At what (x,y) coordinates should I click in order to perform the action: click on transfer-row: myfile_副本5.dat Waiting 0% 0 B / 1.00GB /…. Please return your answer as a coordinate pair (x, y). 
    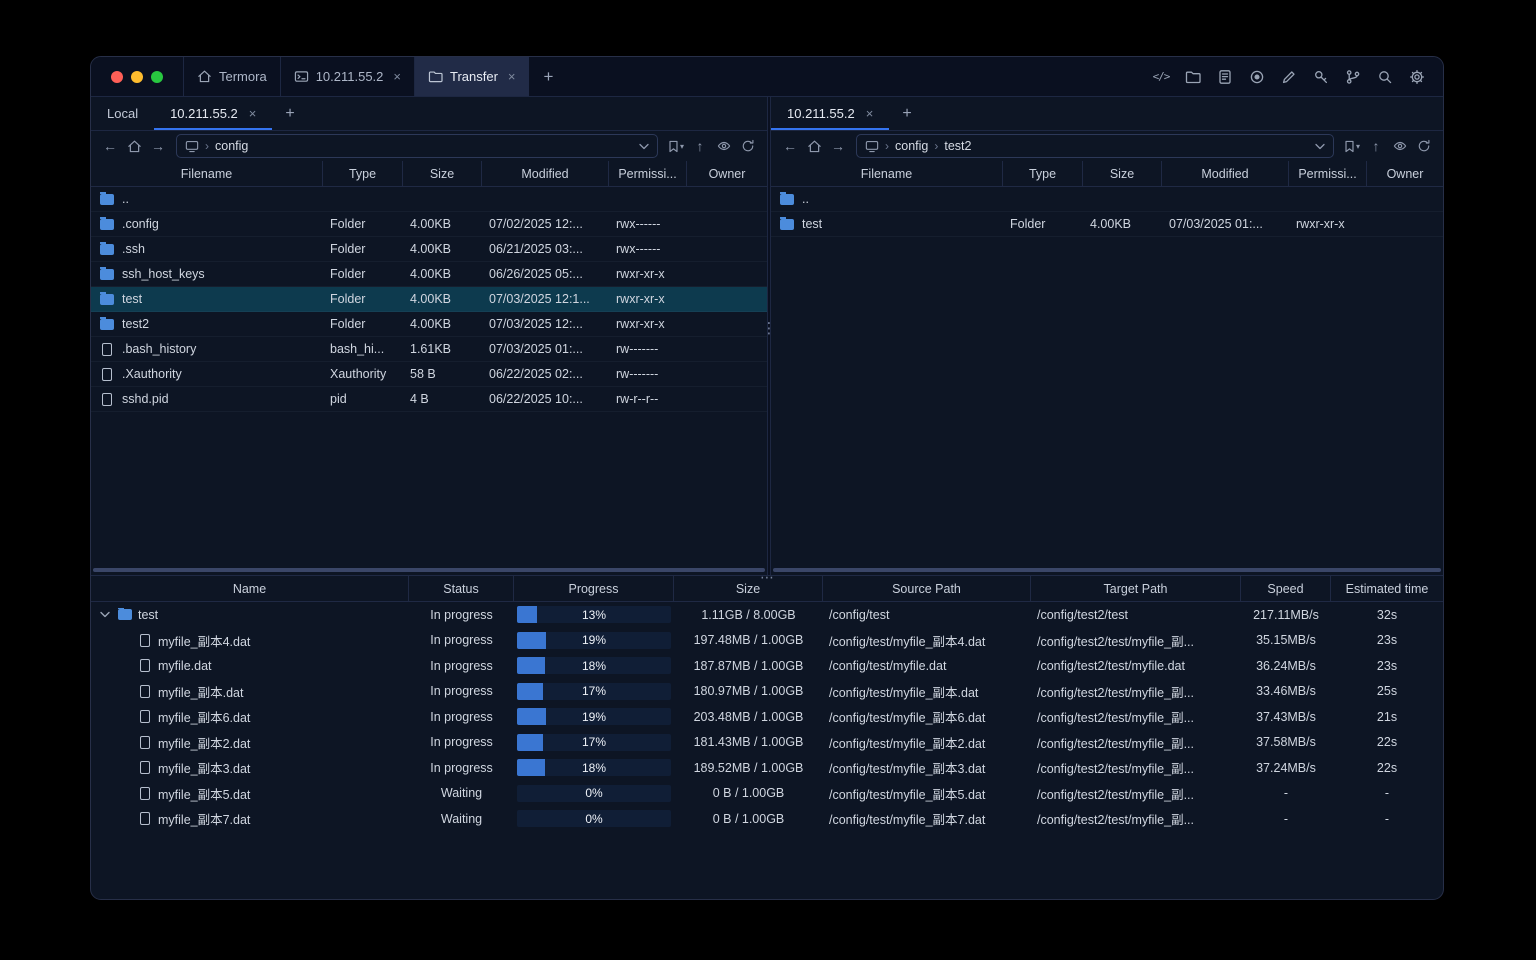
    Looking at the image, I should click on (767, 794).